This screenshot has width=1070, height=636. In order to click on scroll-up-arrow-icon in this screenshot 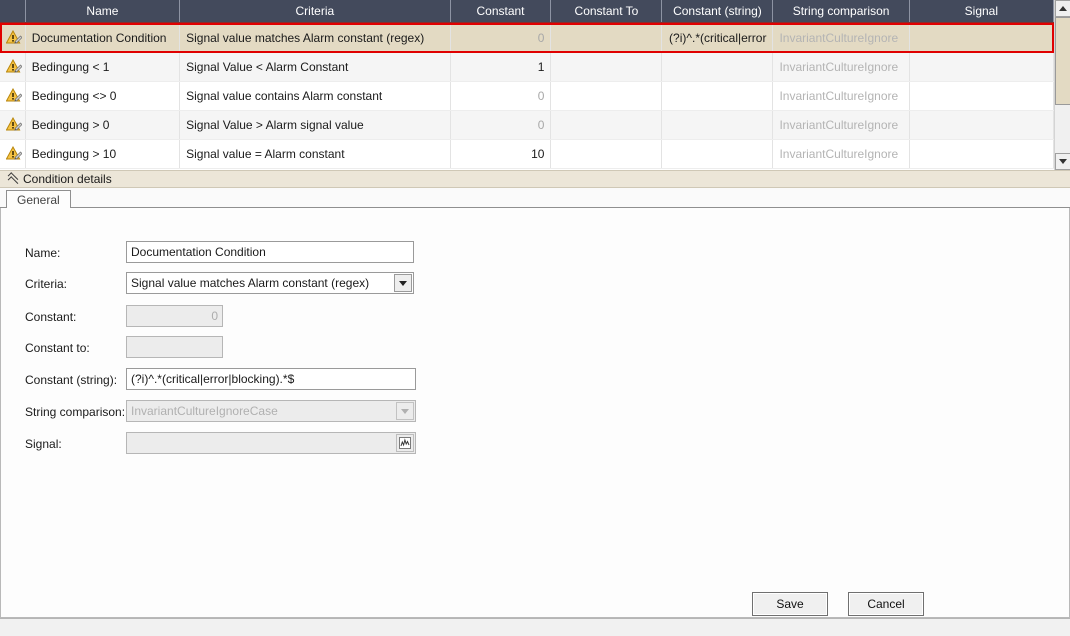, I will do `click(1063, 8)`.